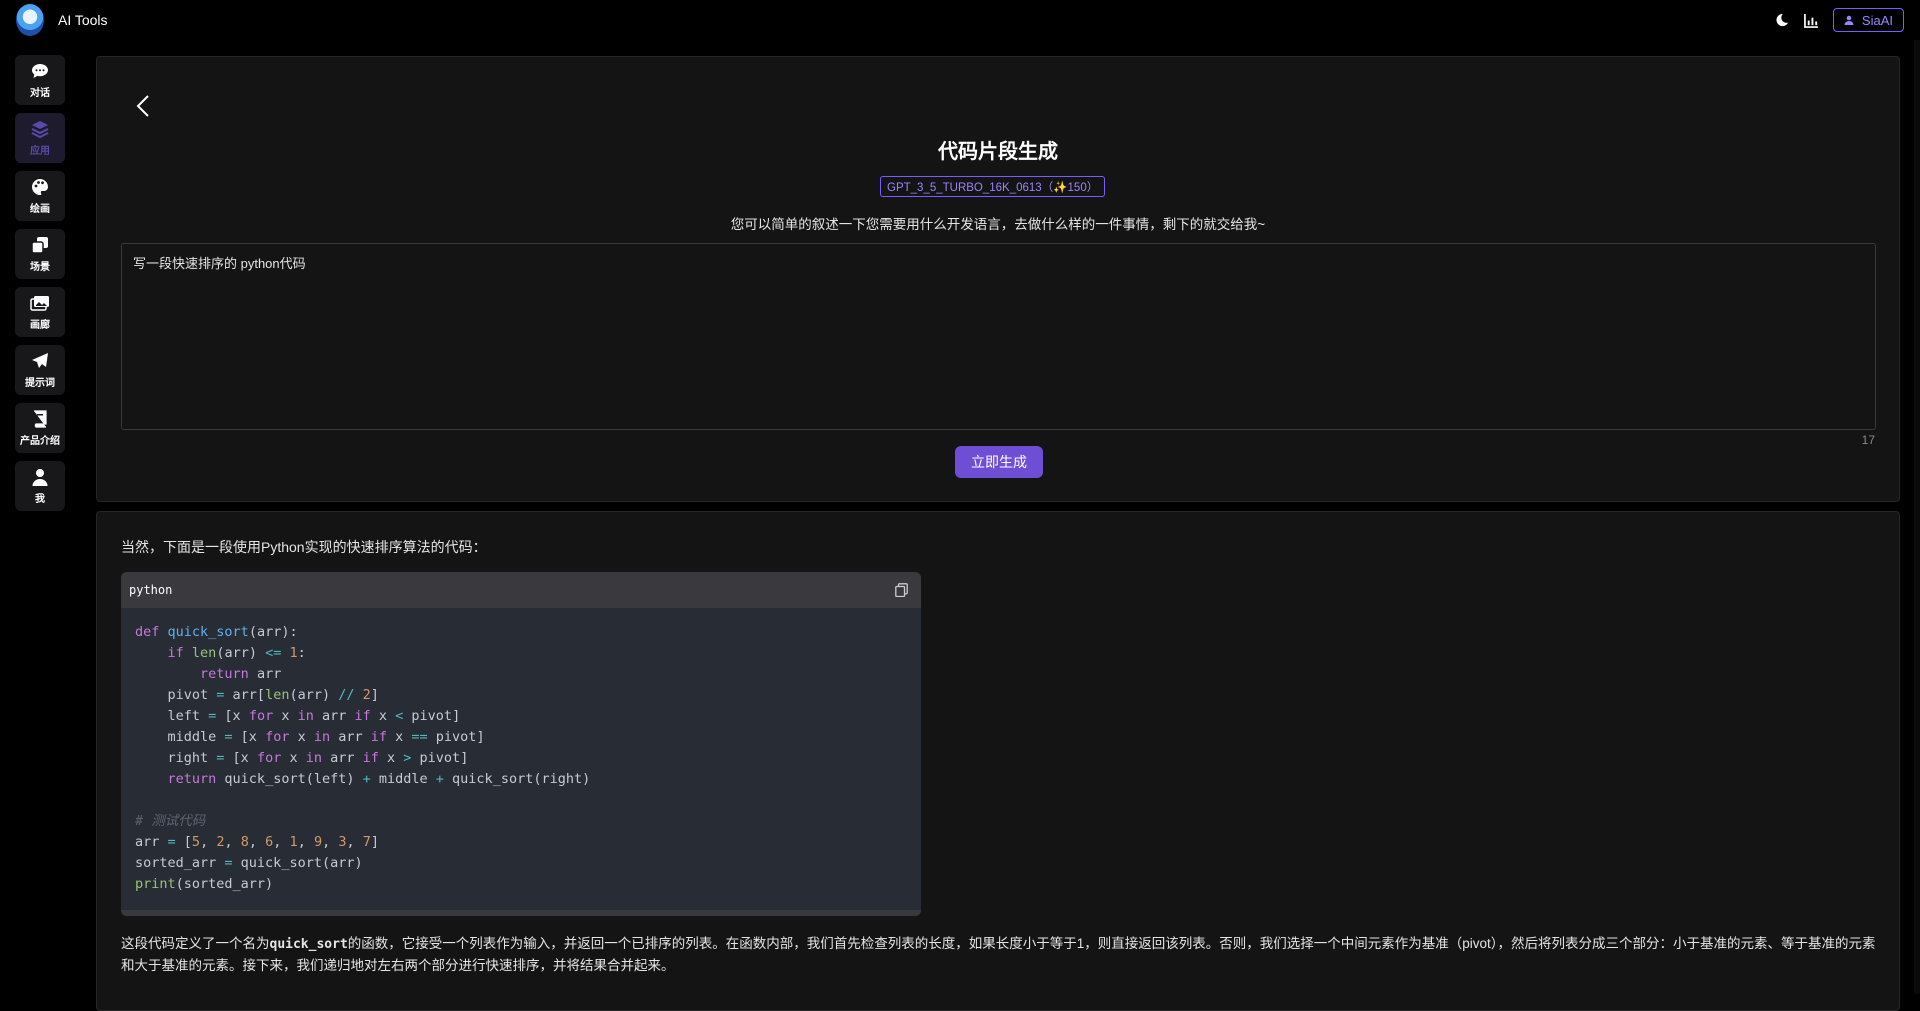 The width and height of the screenshot is (1920, 1011). I want to click on sidebar-item-drawing: 绘画, so click(40, 196).